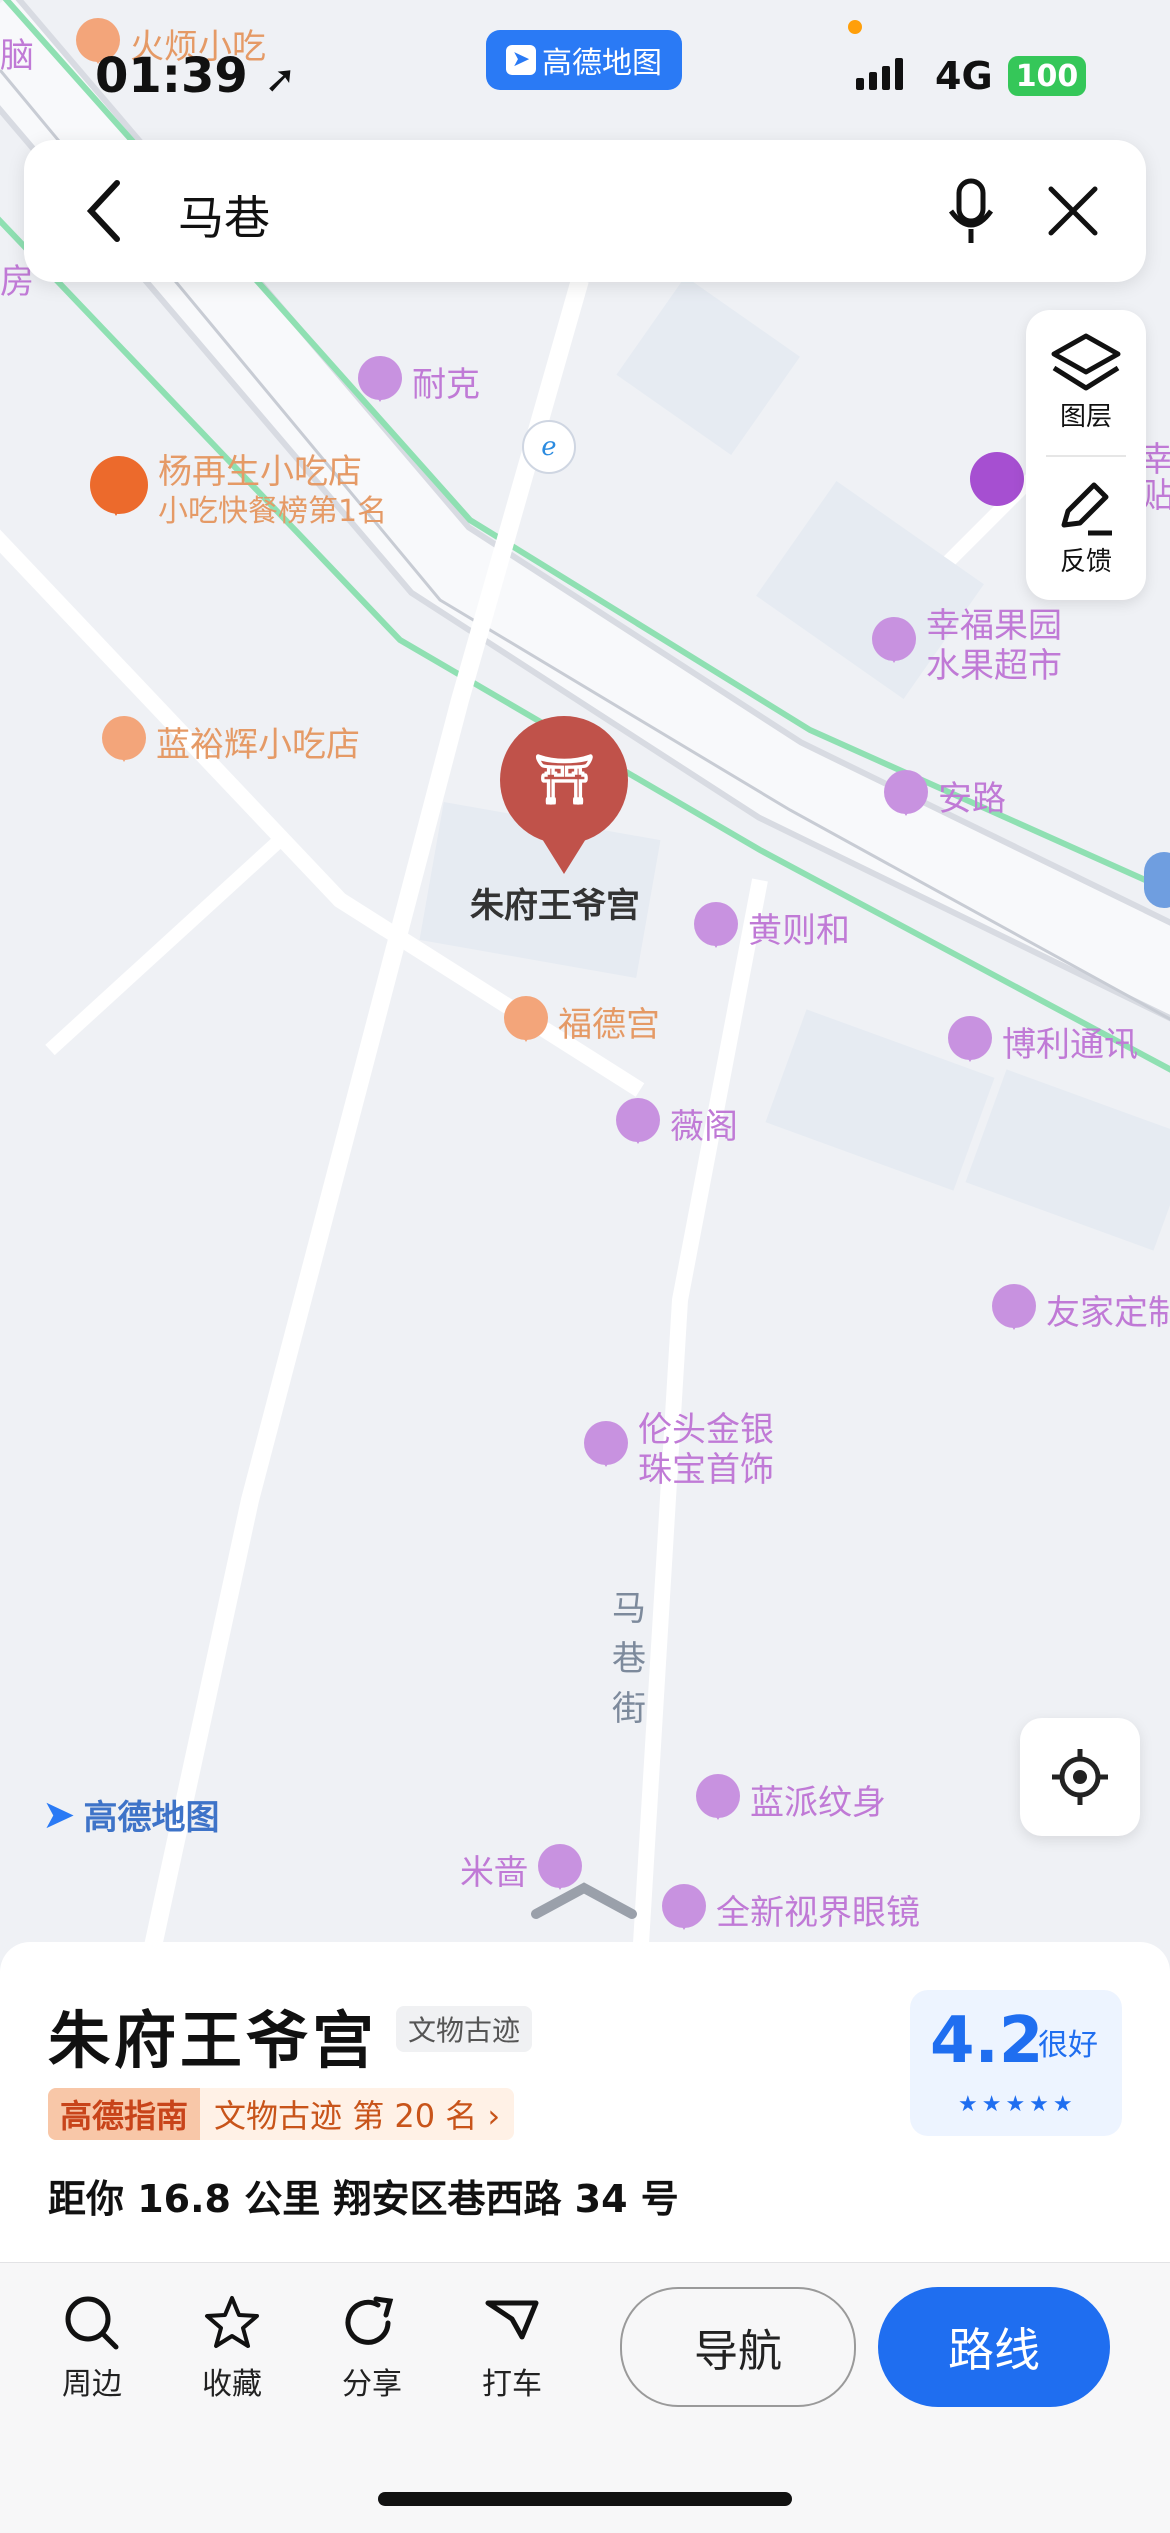  I want to click on crosshair-icon, so click(1080, 1777).